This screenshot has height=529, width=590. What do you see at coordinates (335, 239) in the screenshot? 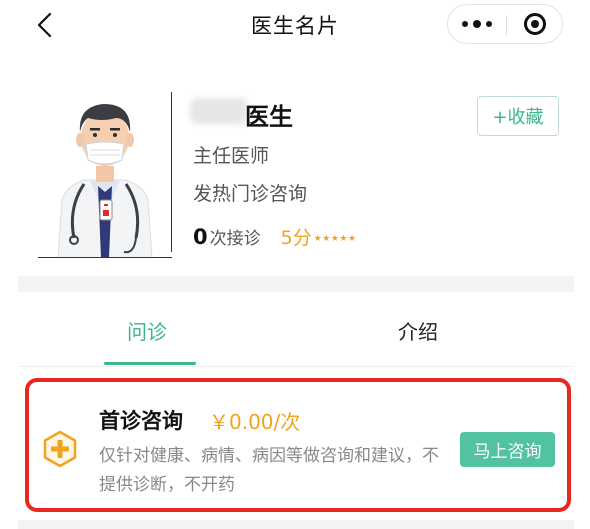
I see `rating-stars-icon: ★★★★★` at bounding box center [335, 239].